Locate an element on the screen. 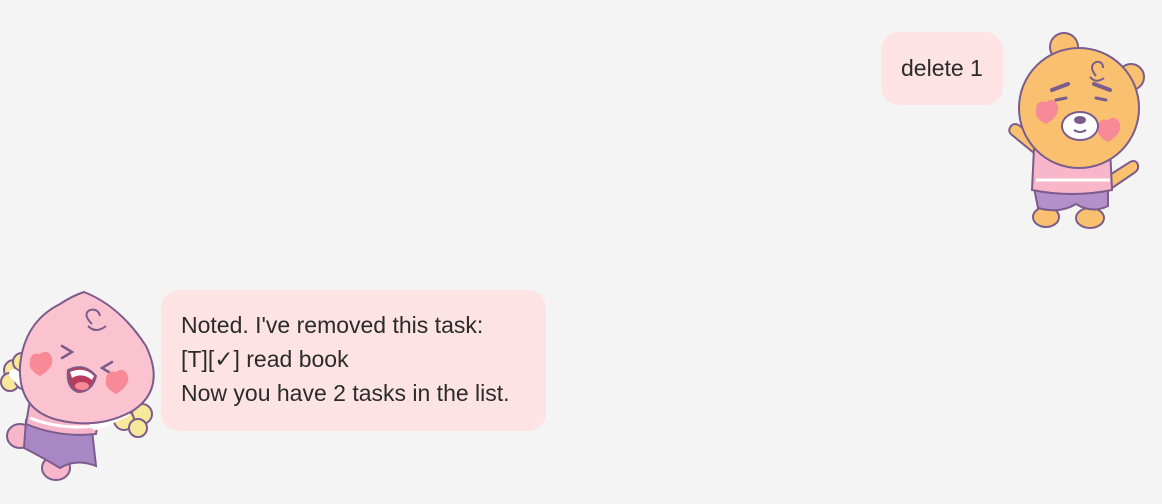 This screenshot has width=1162, height=504. user-message-text: delete 1 is located at coordinates (942, 68).